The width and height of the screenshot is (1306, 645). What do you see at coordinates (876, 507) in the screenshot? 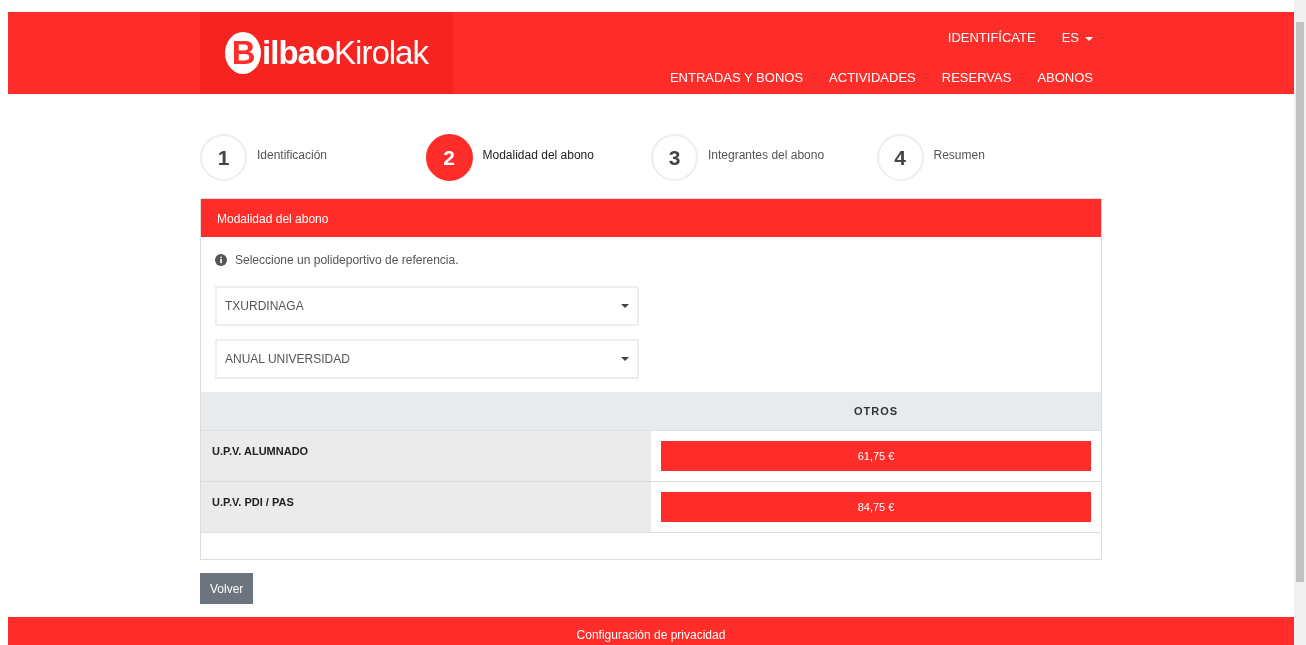
I see `price-button: 84,75 €` at bounding box center [876, 507].